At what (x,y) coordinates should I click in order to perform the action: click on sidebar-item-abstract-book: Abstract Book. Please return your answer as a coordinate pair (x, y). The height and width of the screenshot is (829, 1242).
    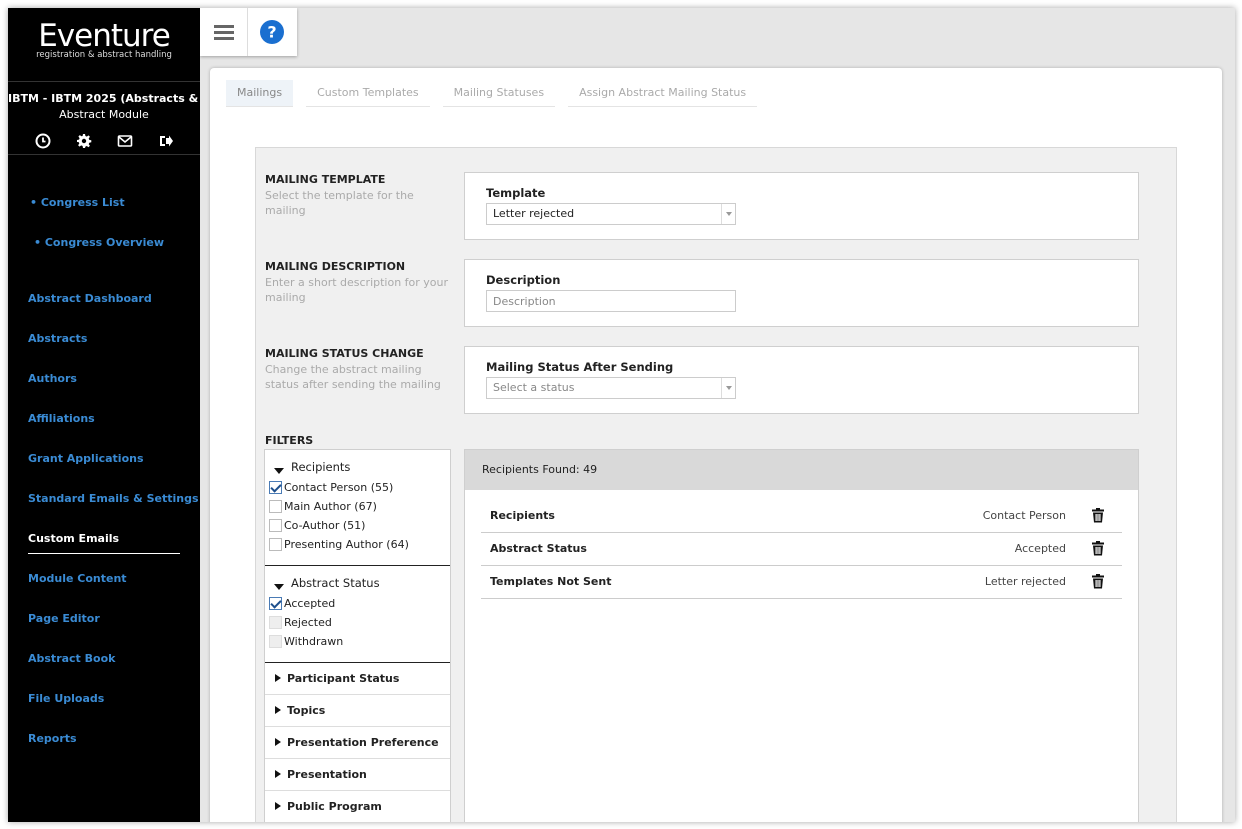
    Looking at the image, I should click on (71, 658).